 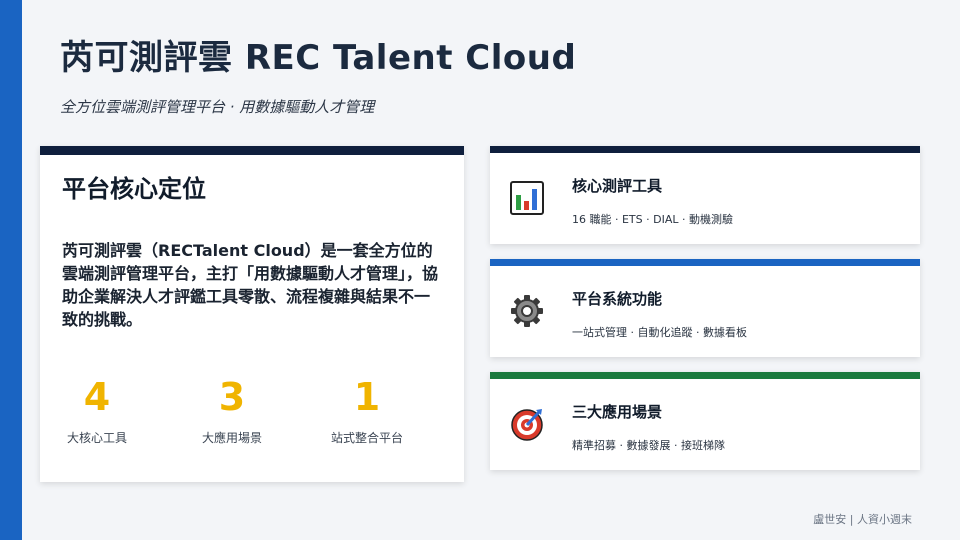 I want to click on feature-subtitle: 一站式管理 · 自動化追蹤 · 數據看板, so click(x=659, y=332).